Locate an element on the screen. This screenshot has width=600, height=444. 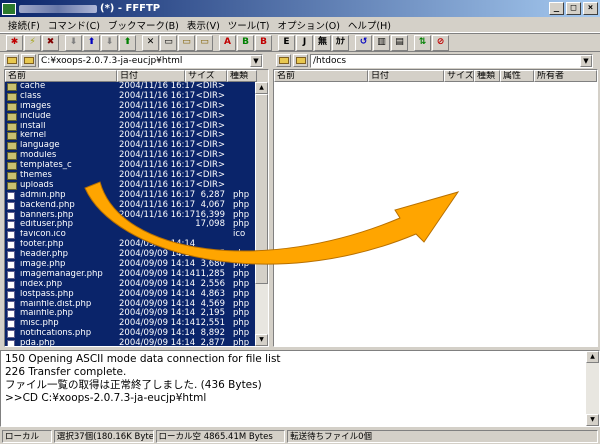
upload-button: ⬆ is located at coordinates (91, 42).